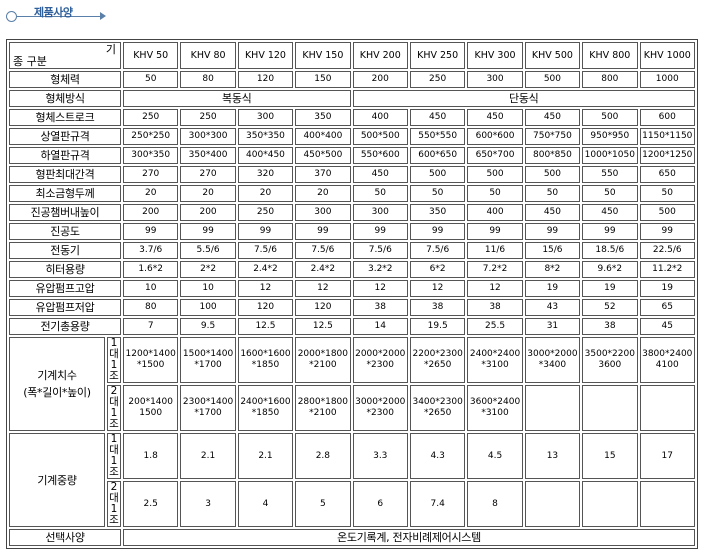 This screenshot has height=549, width=703. I want to click on value-cell: 650, so click(667, 174).